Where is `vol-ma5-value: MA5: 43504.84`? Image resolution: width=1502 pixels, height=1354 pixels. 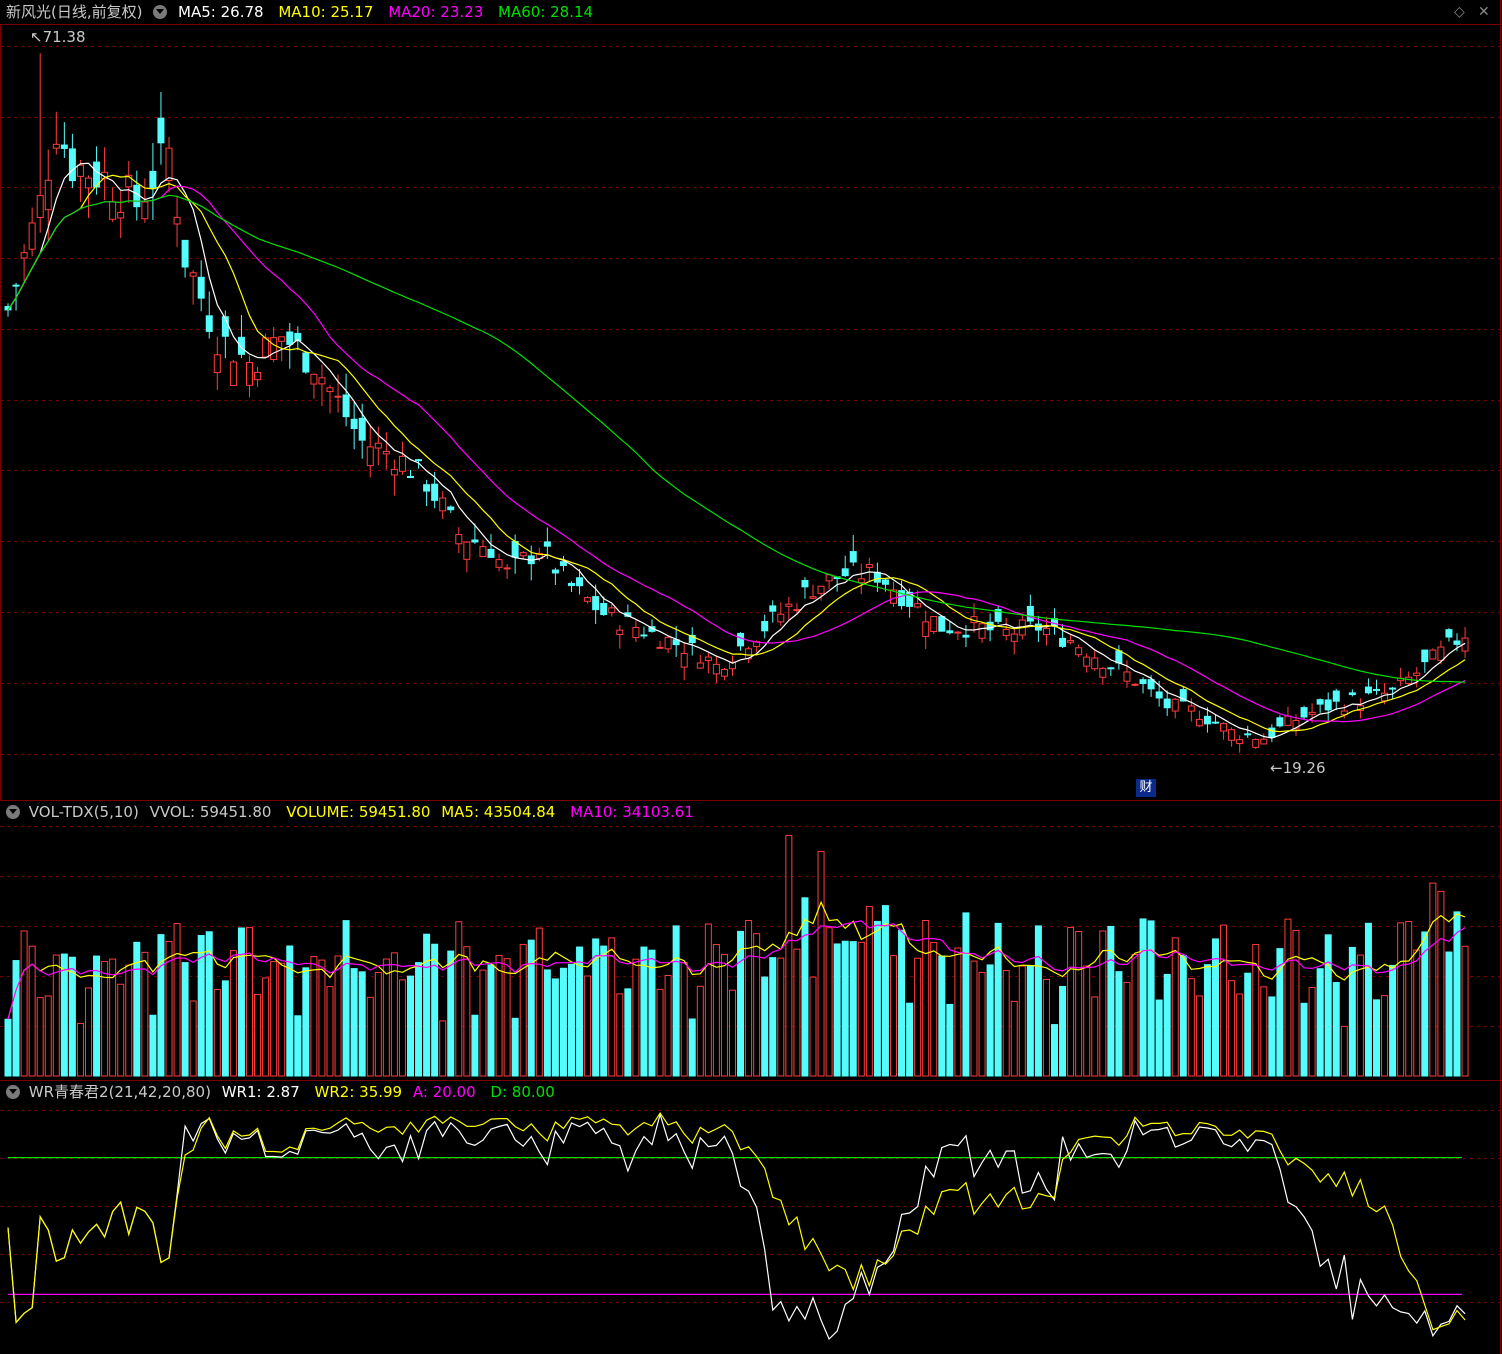 vol-ma5-value: MA5: 43504.84 is located at coordinates (498, 812).